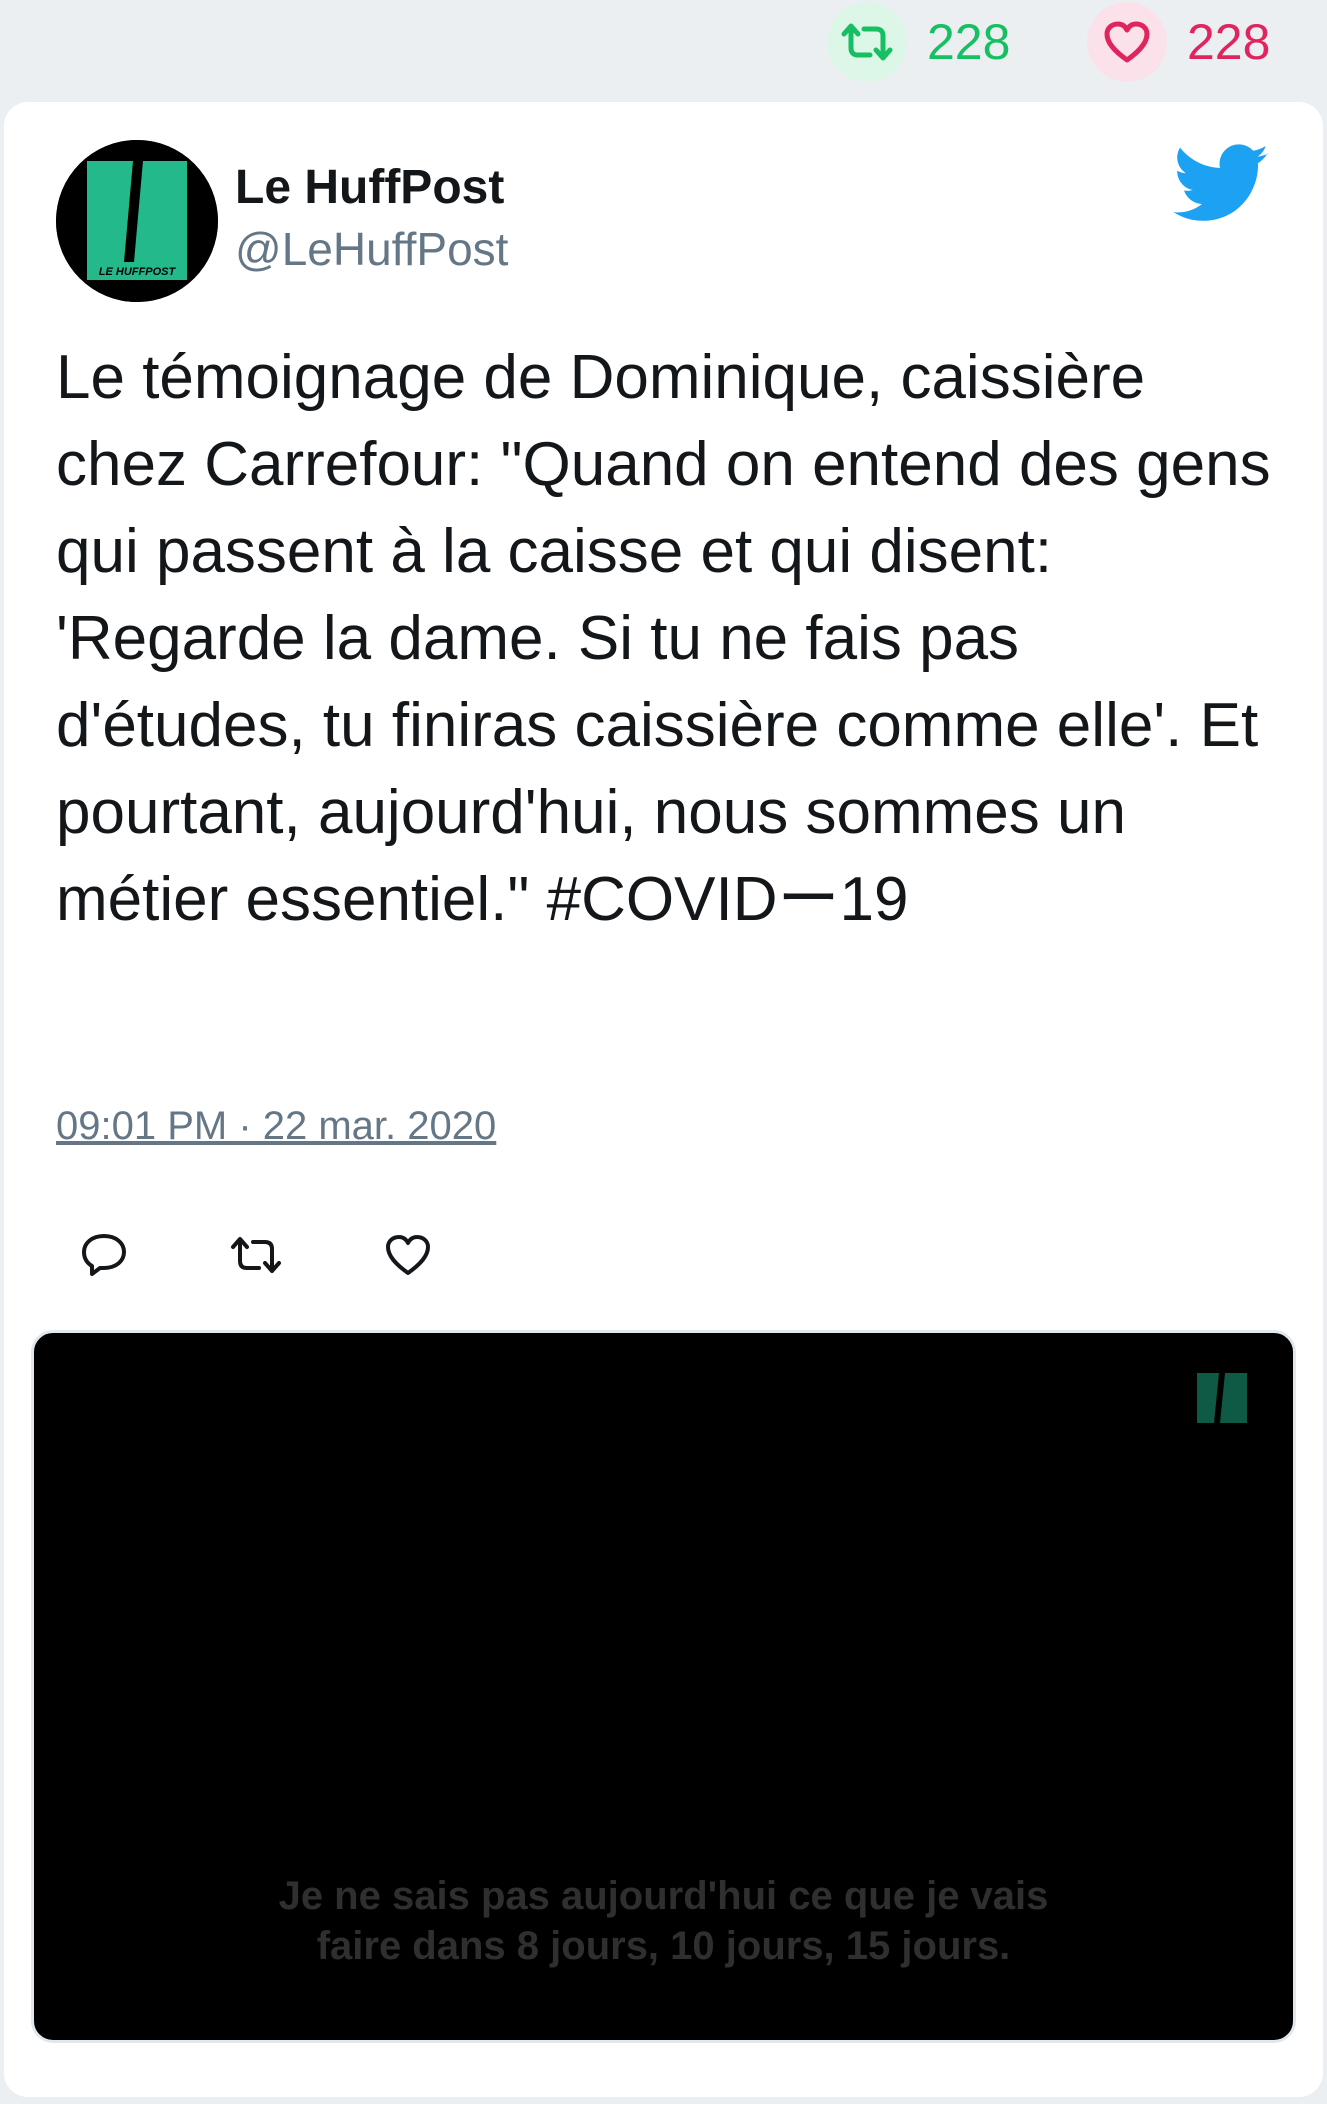  Describe the element at coordinates (408, 1255) in the screenshot. I see `like-action-icon` at that location.